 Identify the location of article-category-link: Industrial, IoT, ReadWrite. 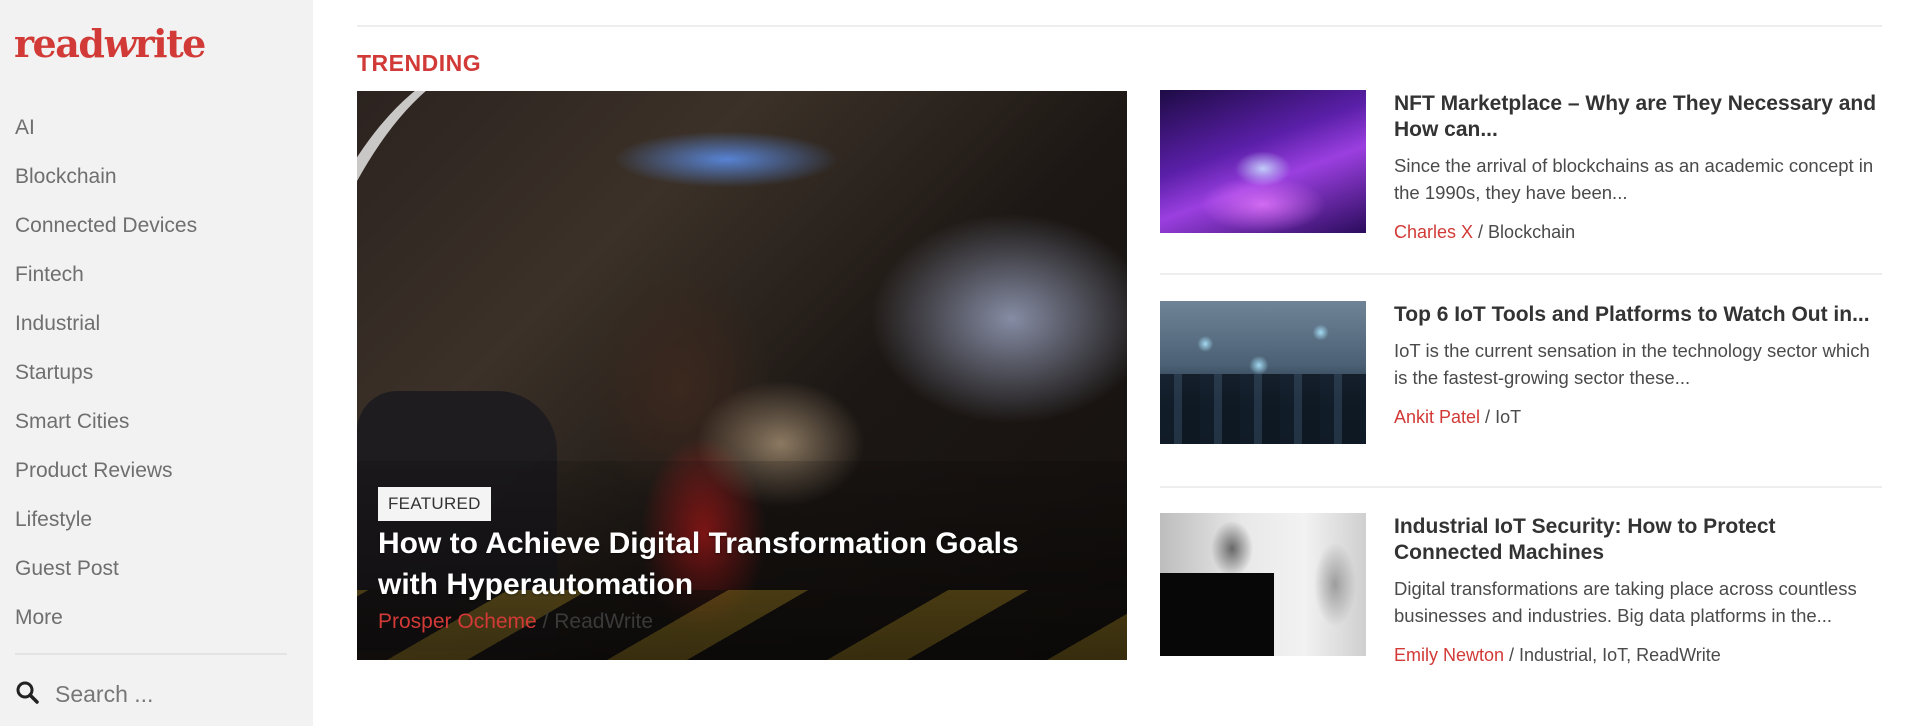
(1620, 655).